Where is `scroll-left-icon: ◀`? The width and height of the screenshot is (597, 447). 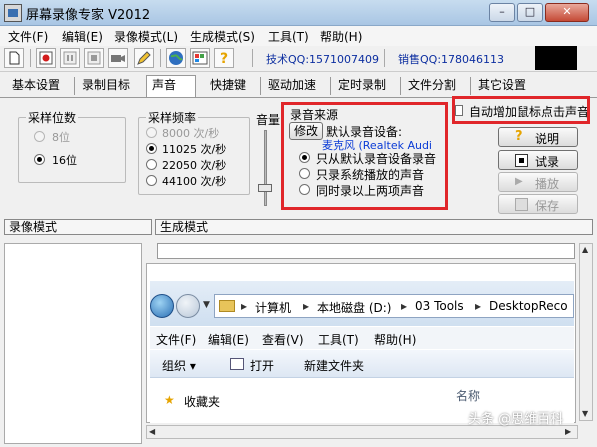 scroll-left-icon: ◀ is located at coordinates (152, 431).